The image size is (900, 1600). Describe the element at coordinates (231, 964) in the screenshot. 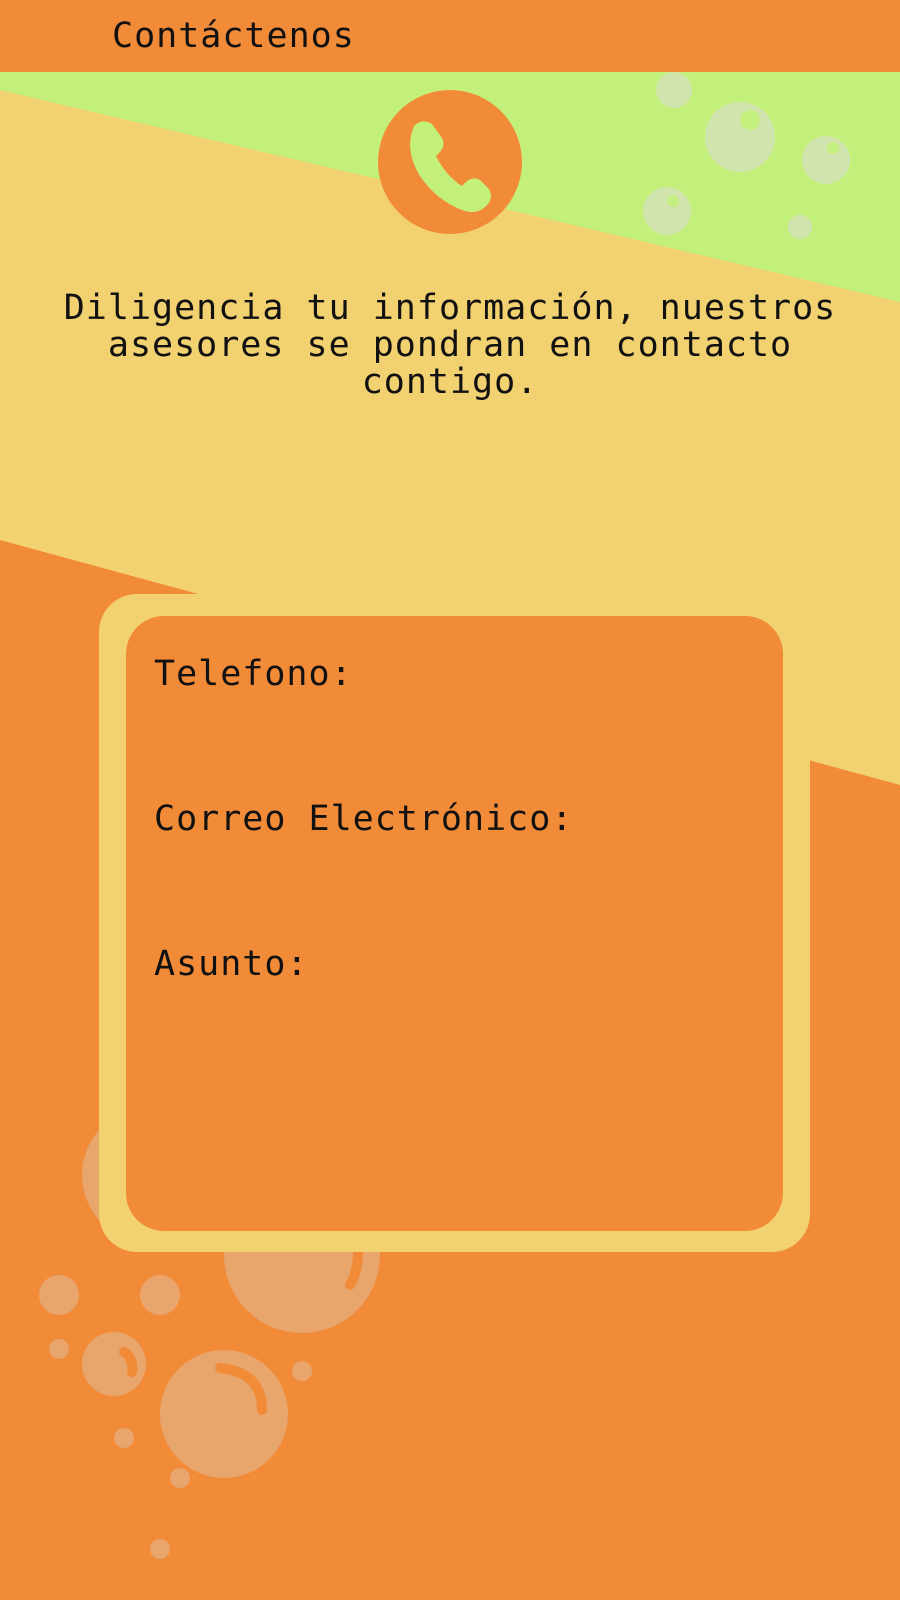

I see `subject-label: Asunto:` at that location.